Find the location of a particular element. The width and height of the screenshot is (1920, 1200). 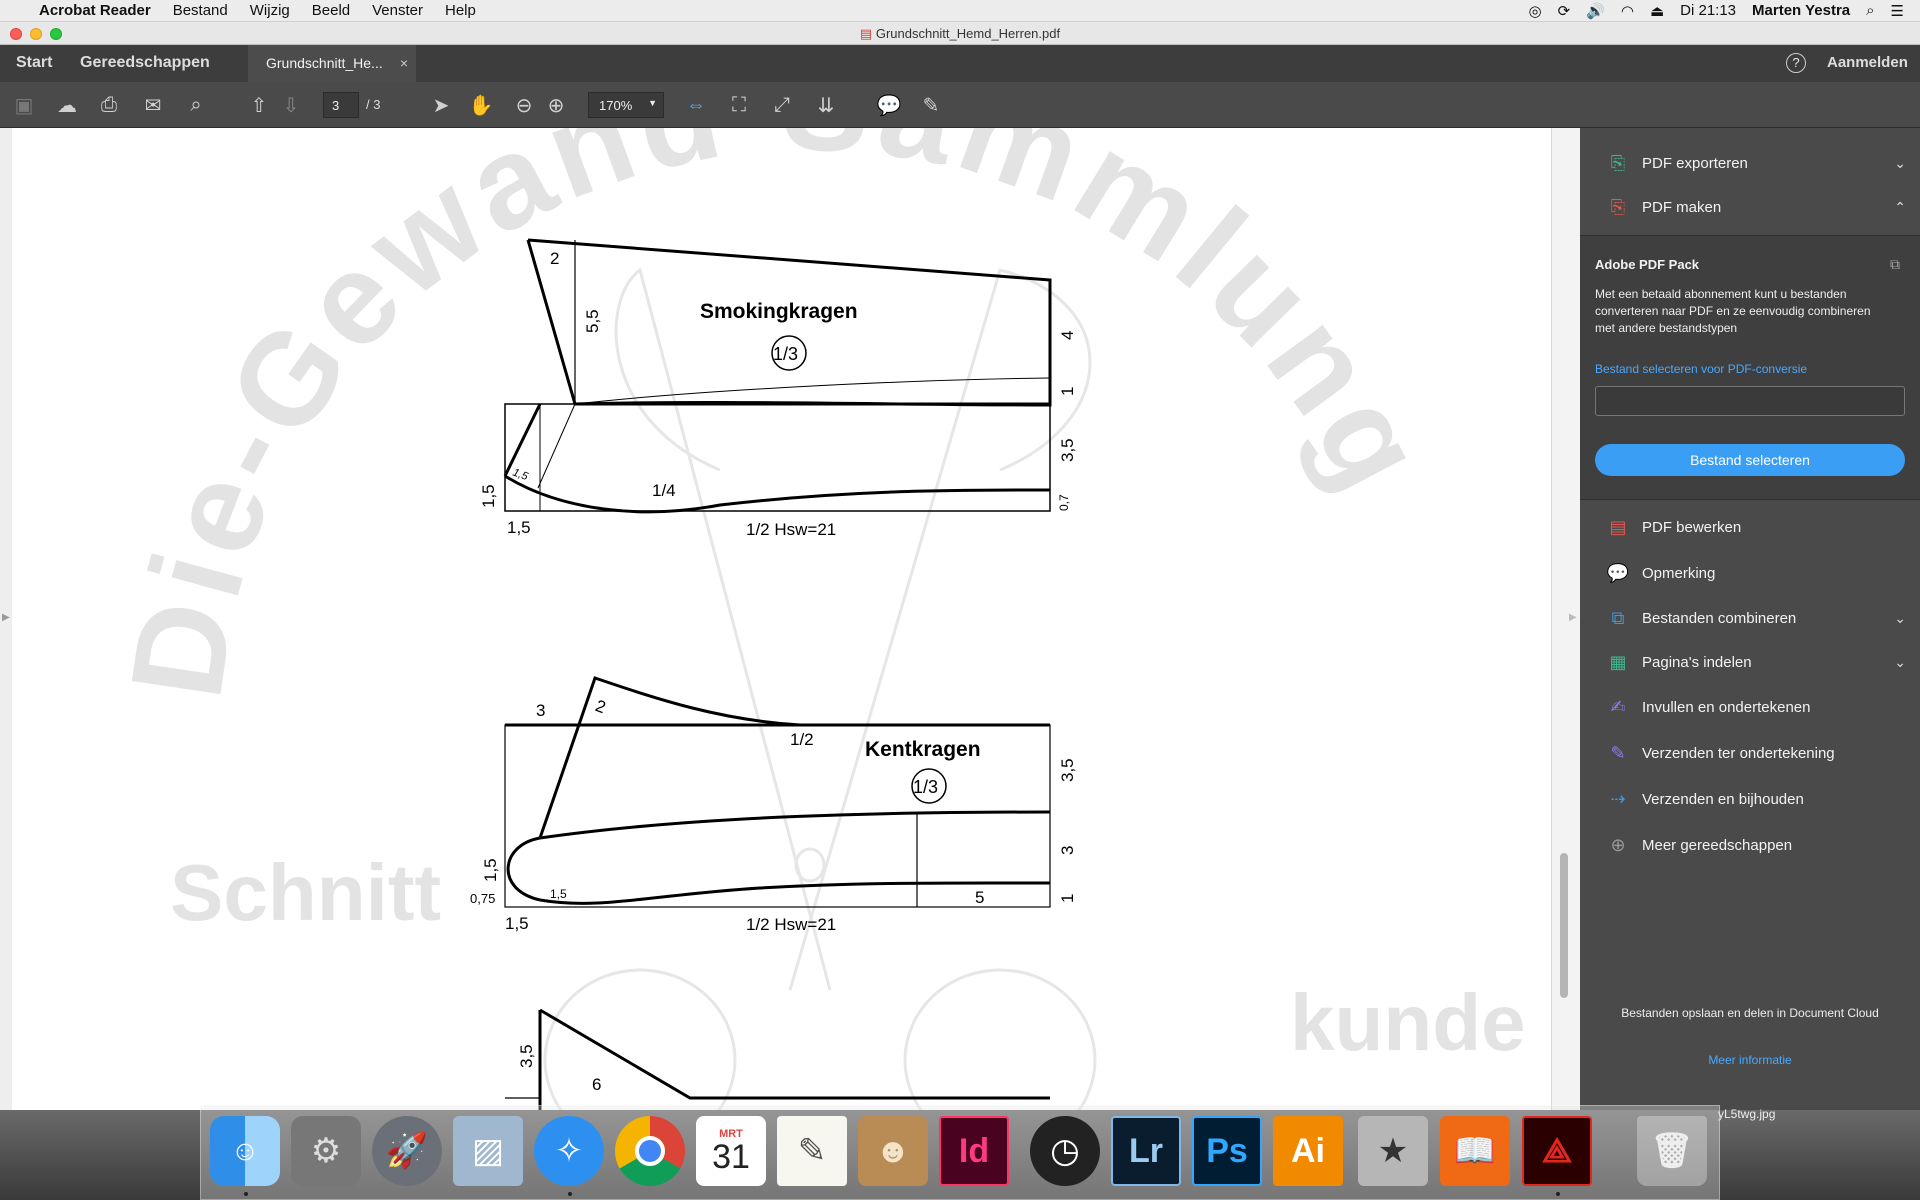

fit-page-icon: ⛶ is located at coordinates (739, 105).